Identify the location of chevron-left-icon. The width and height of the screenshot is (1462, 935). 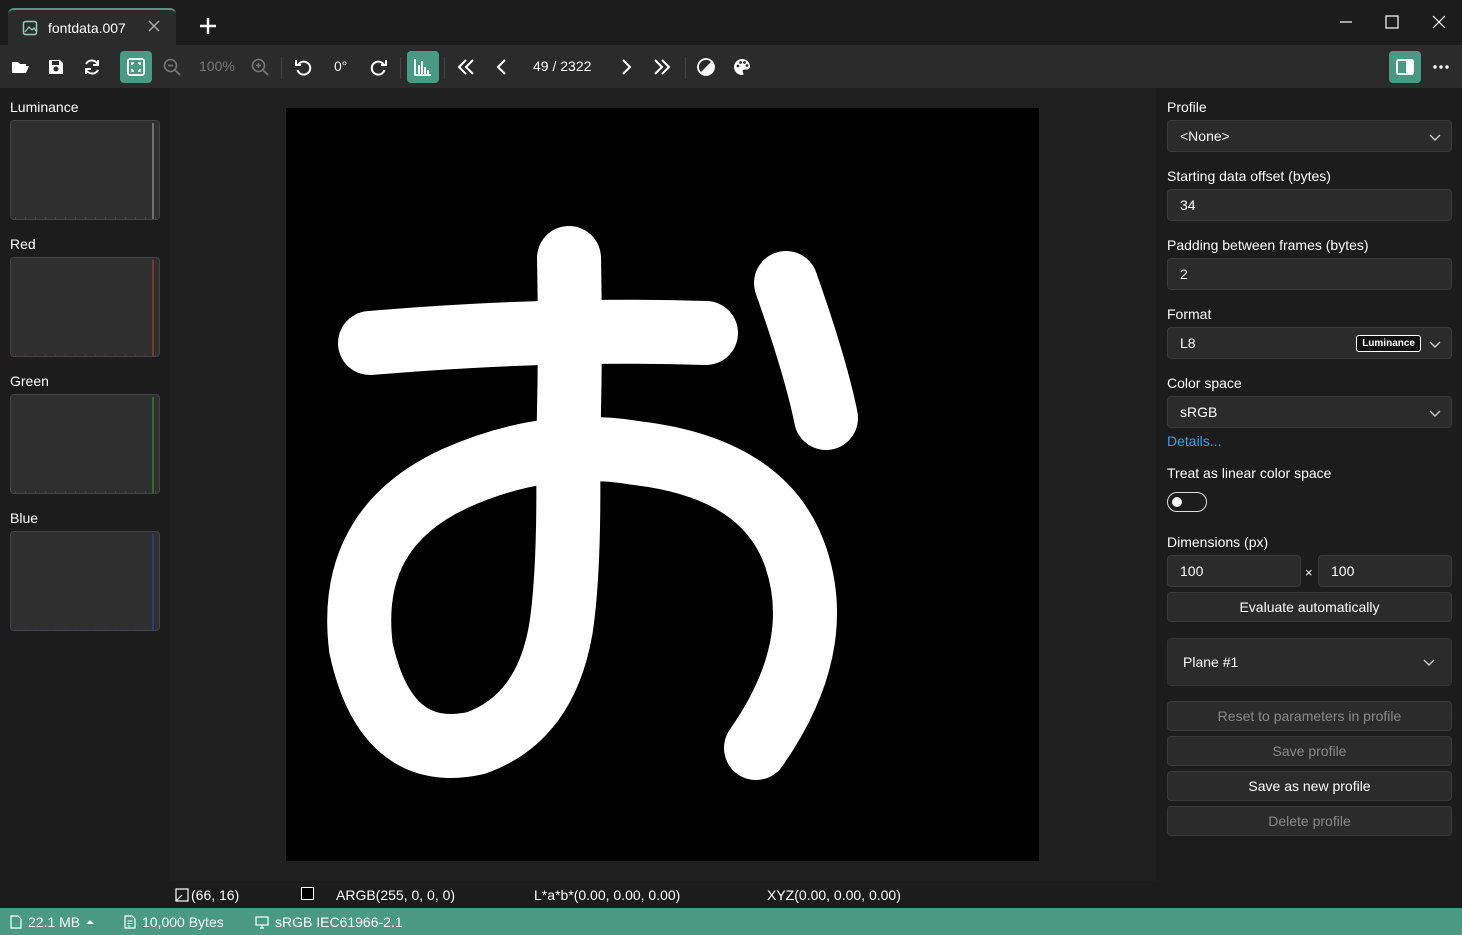
(501, 67).